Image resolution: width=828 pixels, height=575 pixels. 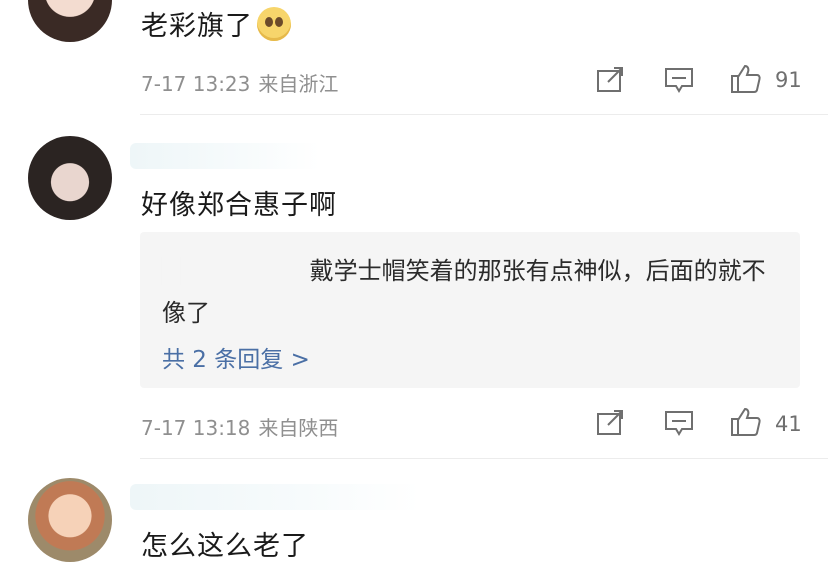 I want to click on view-replies-link: 共 2 条回复 >, so click(x=236, y=357).